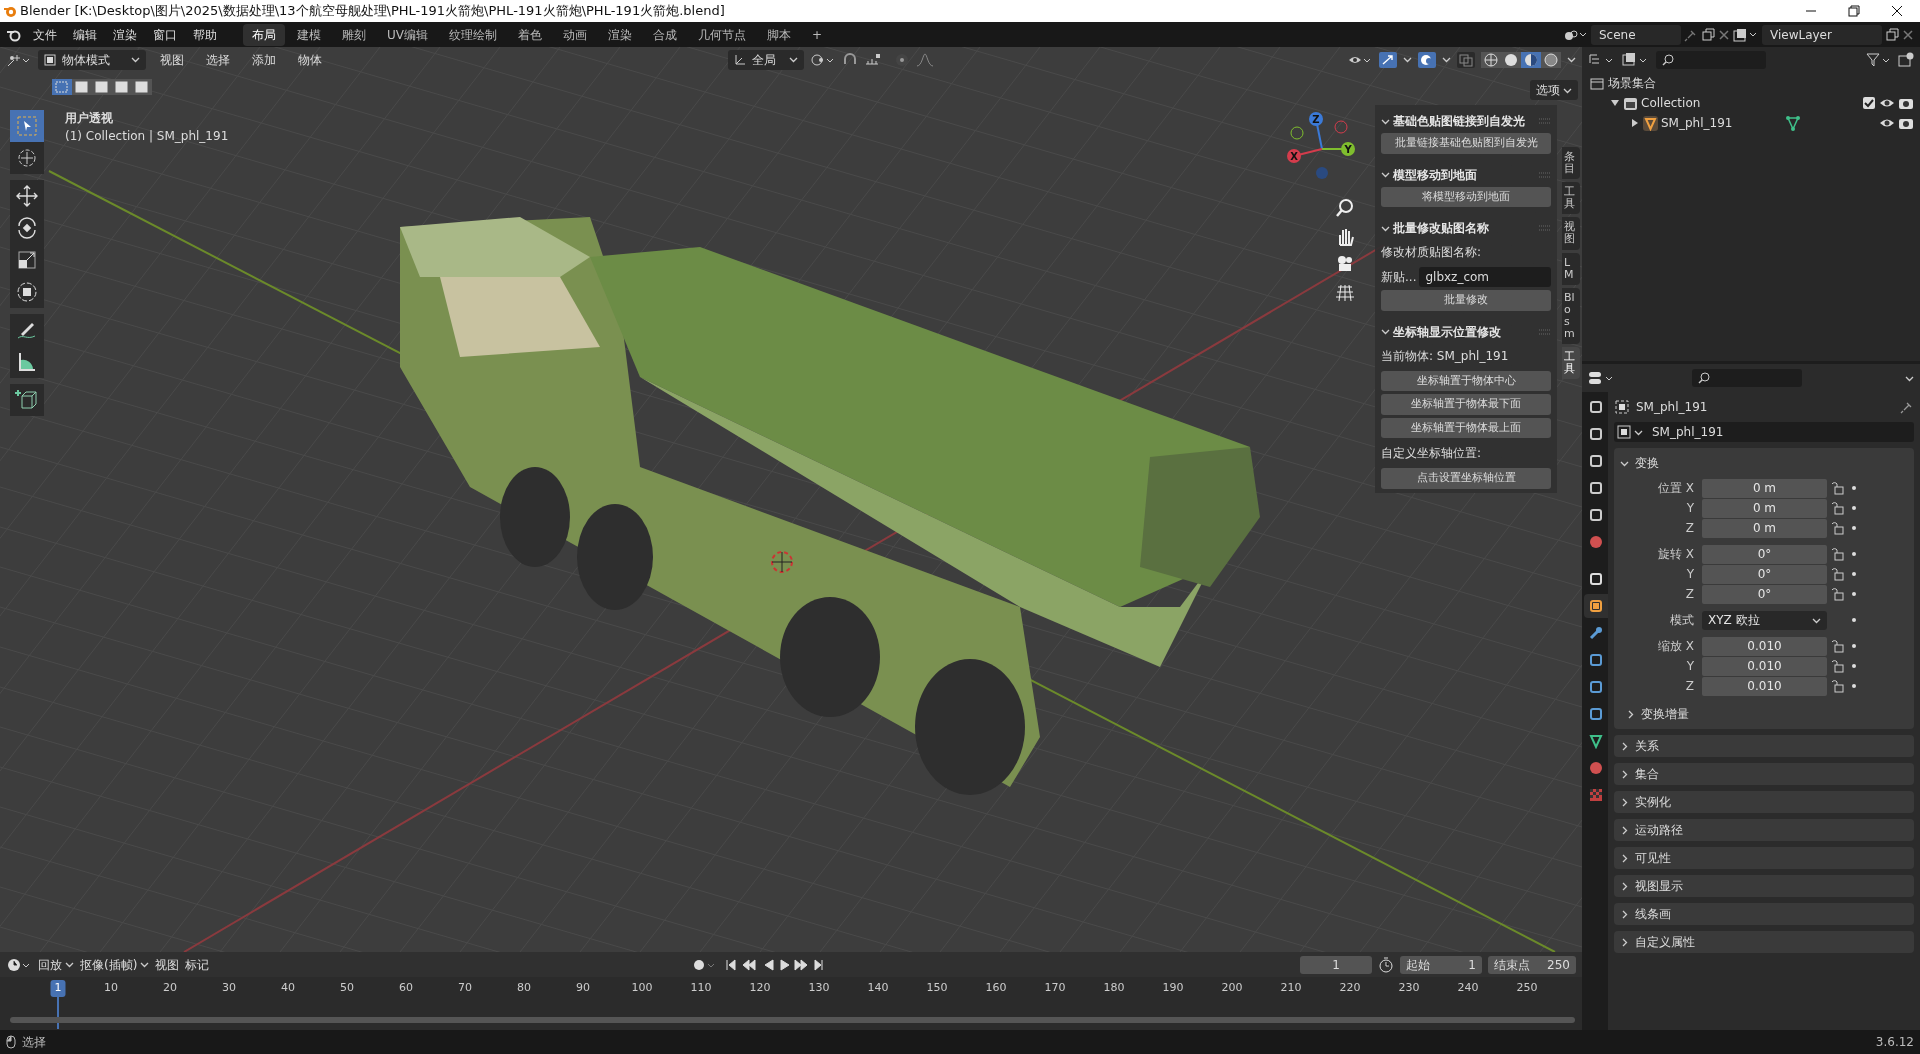 This screenshot has height=1054, width=1920. Describe the element at coordinates (1466, 380) in the screenshot. I see `panel-button: 坐标轴置于物体中心` at that location.